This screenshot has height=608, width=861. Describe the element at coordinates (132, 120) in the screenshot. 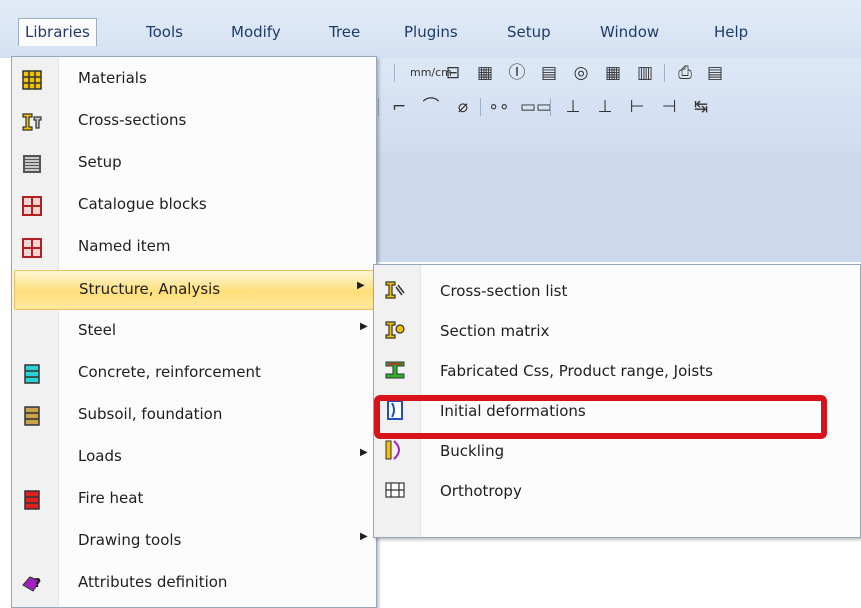

I see `menu-item-label: Cross-sections` at that location.